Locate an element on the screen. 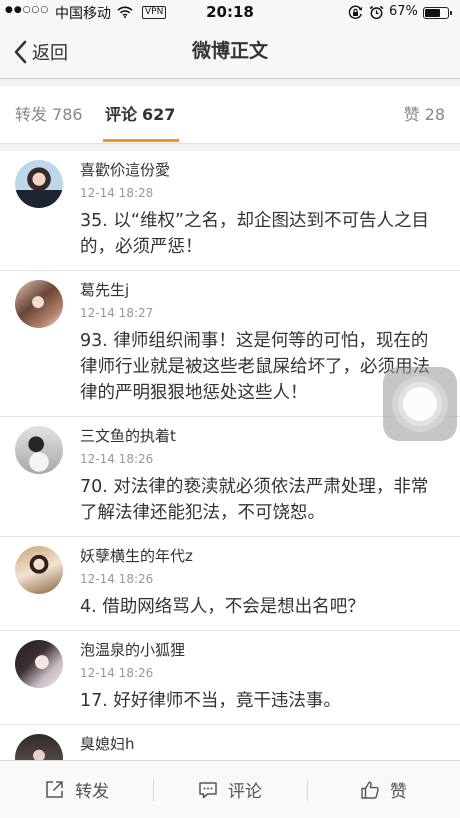 The width and height of the screenshot is (460, 818). comment-item: 妖孽横生的年代z 12-14 18:26 4. 借助网络骂人，不会是想出名吧？ is located at coordinates (230, 584).